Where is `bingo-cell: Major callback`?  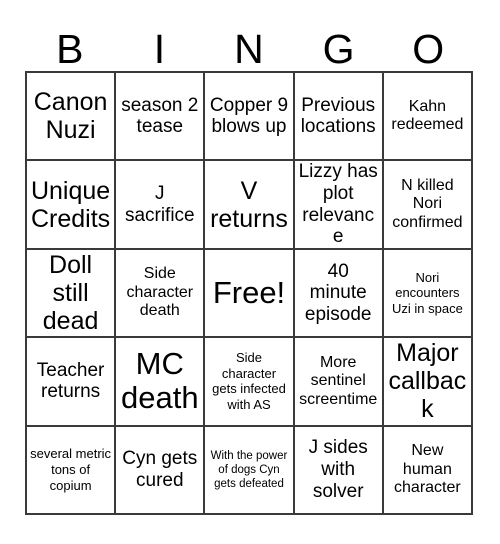 bingo-cell: Major callback is located at coordinates (428, 382).